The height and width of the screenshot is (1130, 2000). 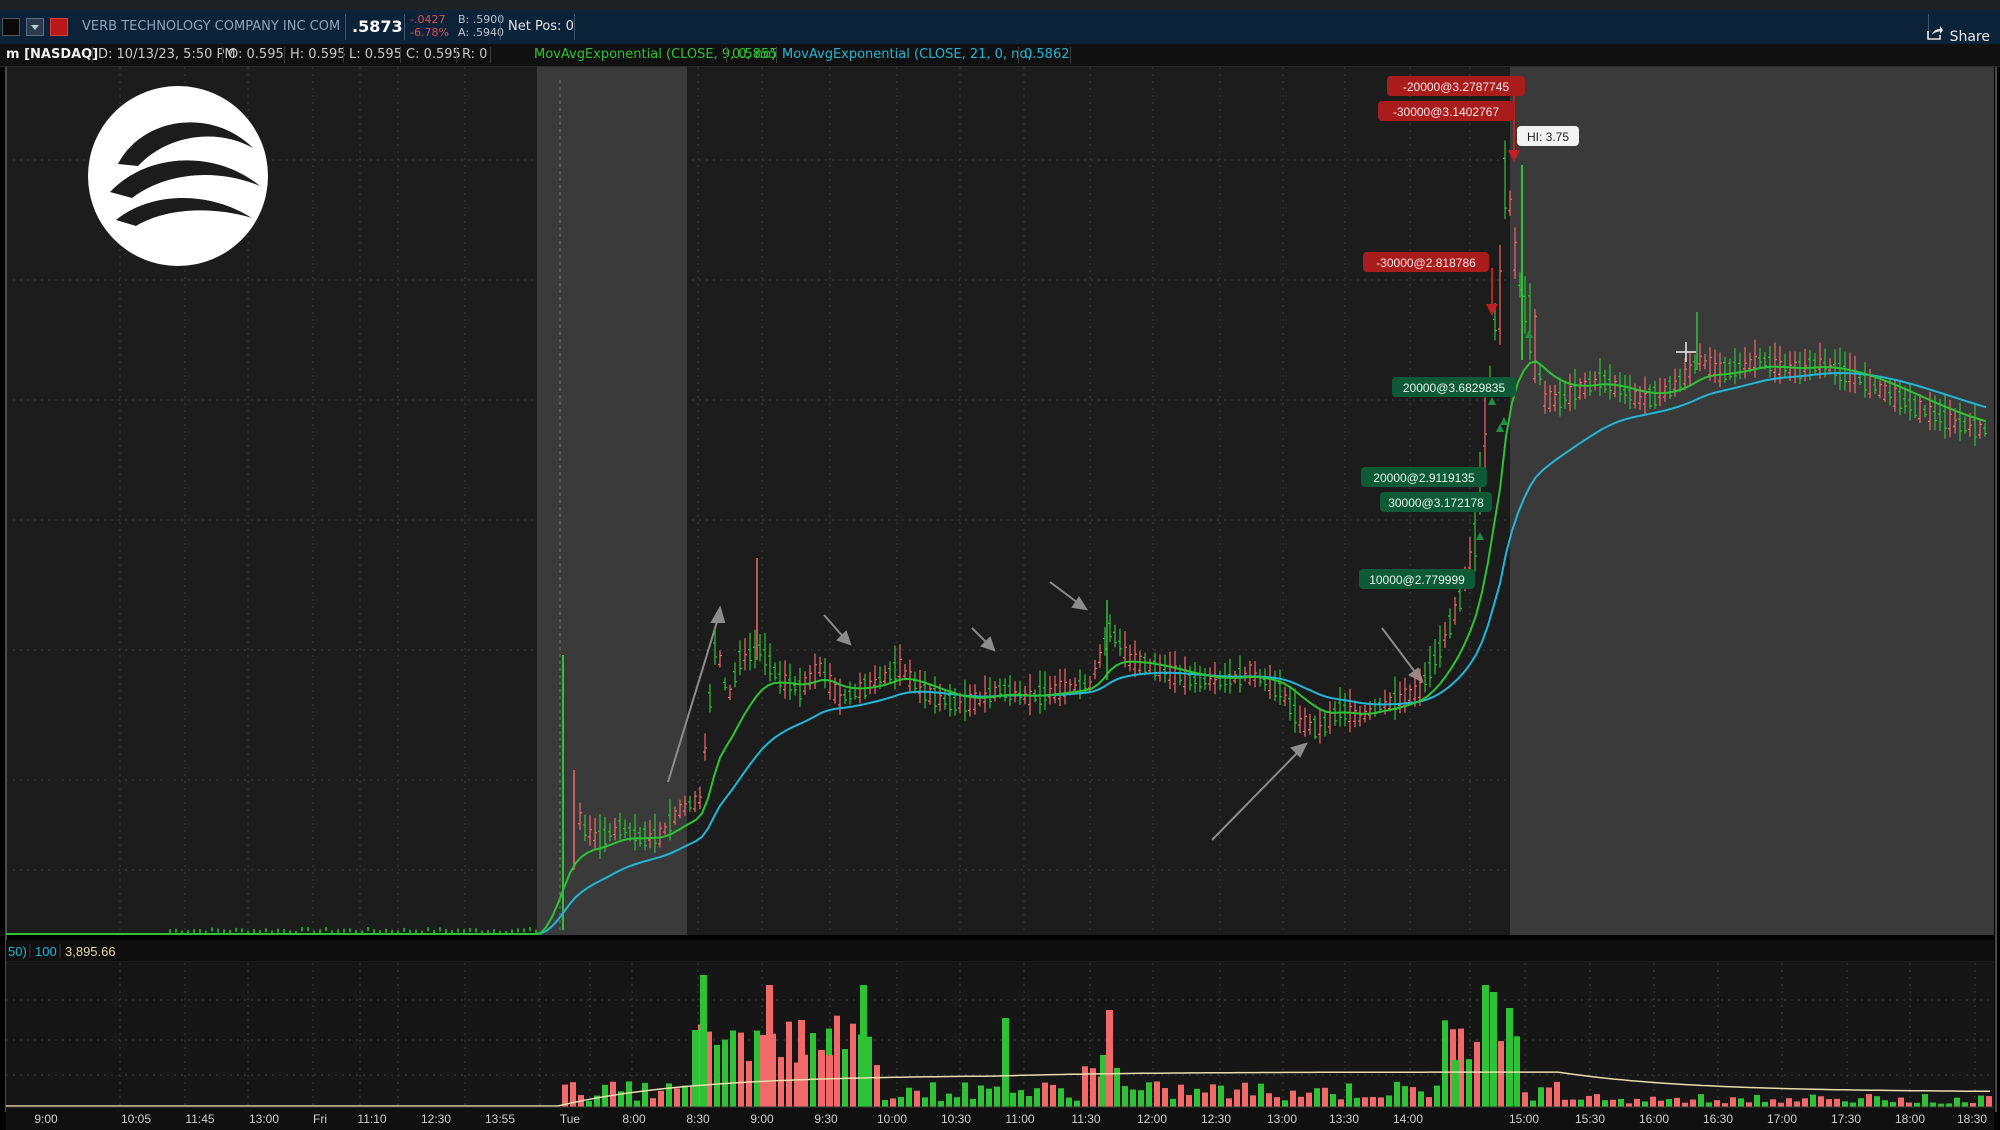 I want to click on time-tick-label: 11:30, so click(x=1085, y=1119).